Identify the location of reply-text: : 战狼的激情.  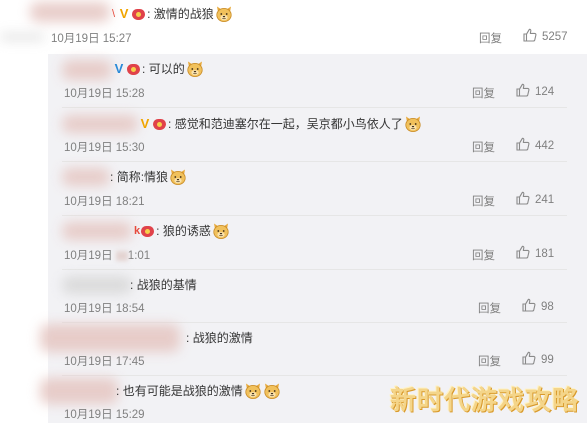
(219, 338).